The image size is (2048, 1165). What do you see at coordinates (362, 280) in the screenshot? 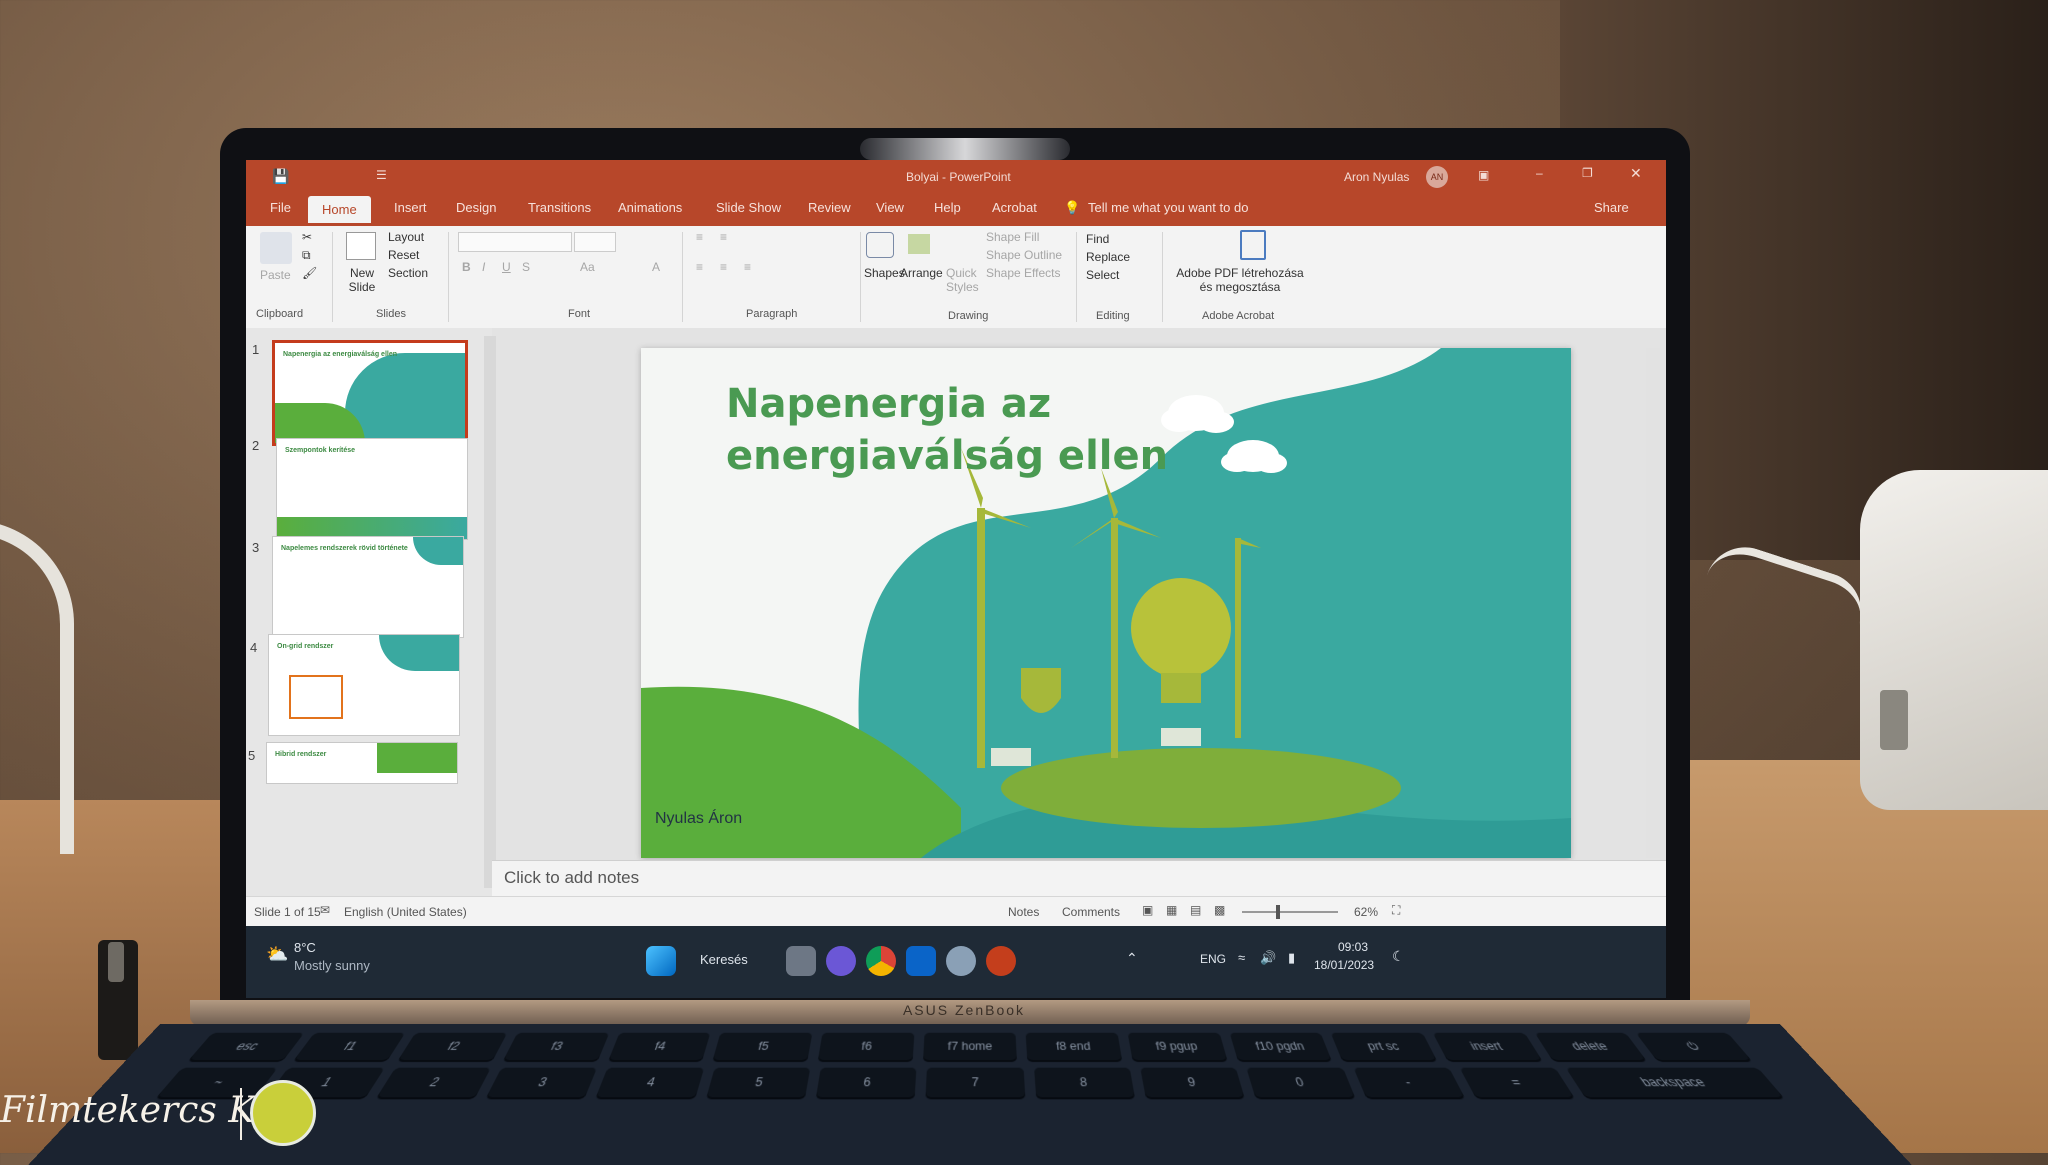
I see `new-slide-button: New Slide` at bounding box center [362, 280].